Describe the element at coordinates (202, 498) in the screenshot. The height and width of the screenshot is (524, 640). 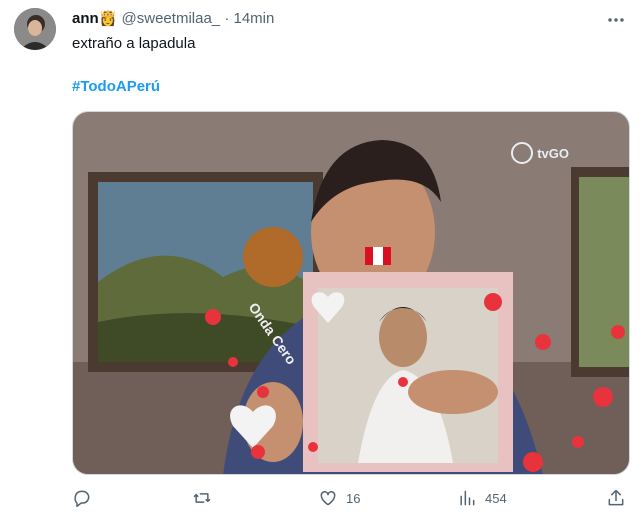
I see `retweet-icon` at that location.